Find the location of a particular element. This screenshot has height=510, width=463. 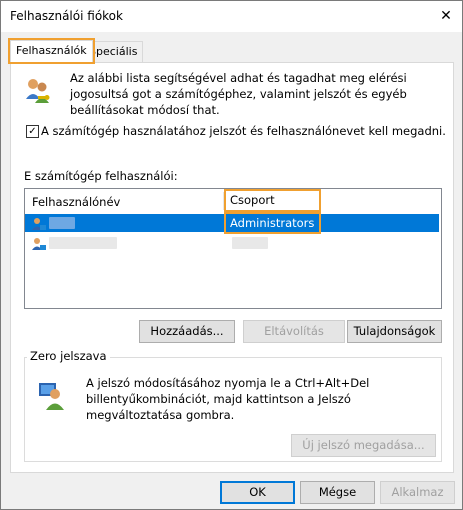

tab-users: Felhasználók is located at coordinates (51, 51).